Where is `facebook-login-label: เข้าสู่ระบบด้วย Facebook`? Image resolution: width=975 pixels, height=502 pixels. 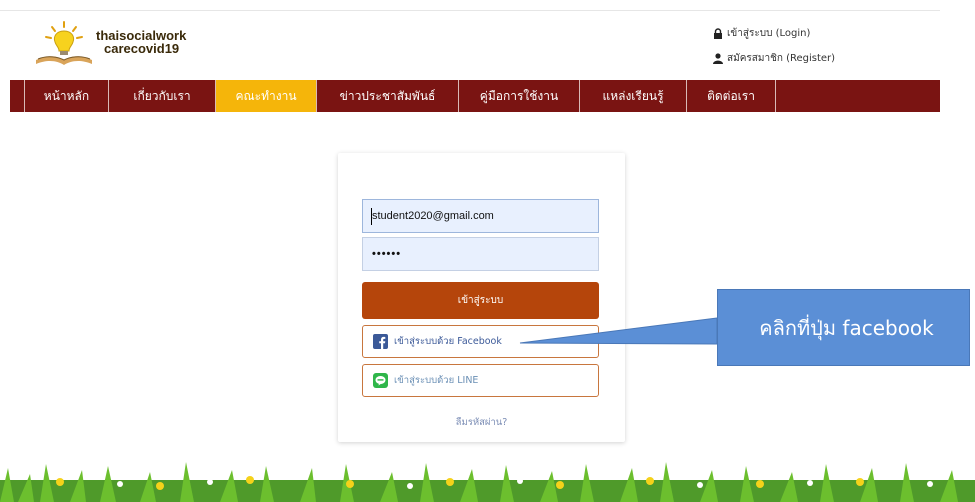
facebook-login-label: เข้าสู่ระบบด้วย Facebook is located at coordinates (448, 341).